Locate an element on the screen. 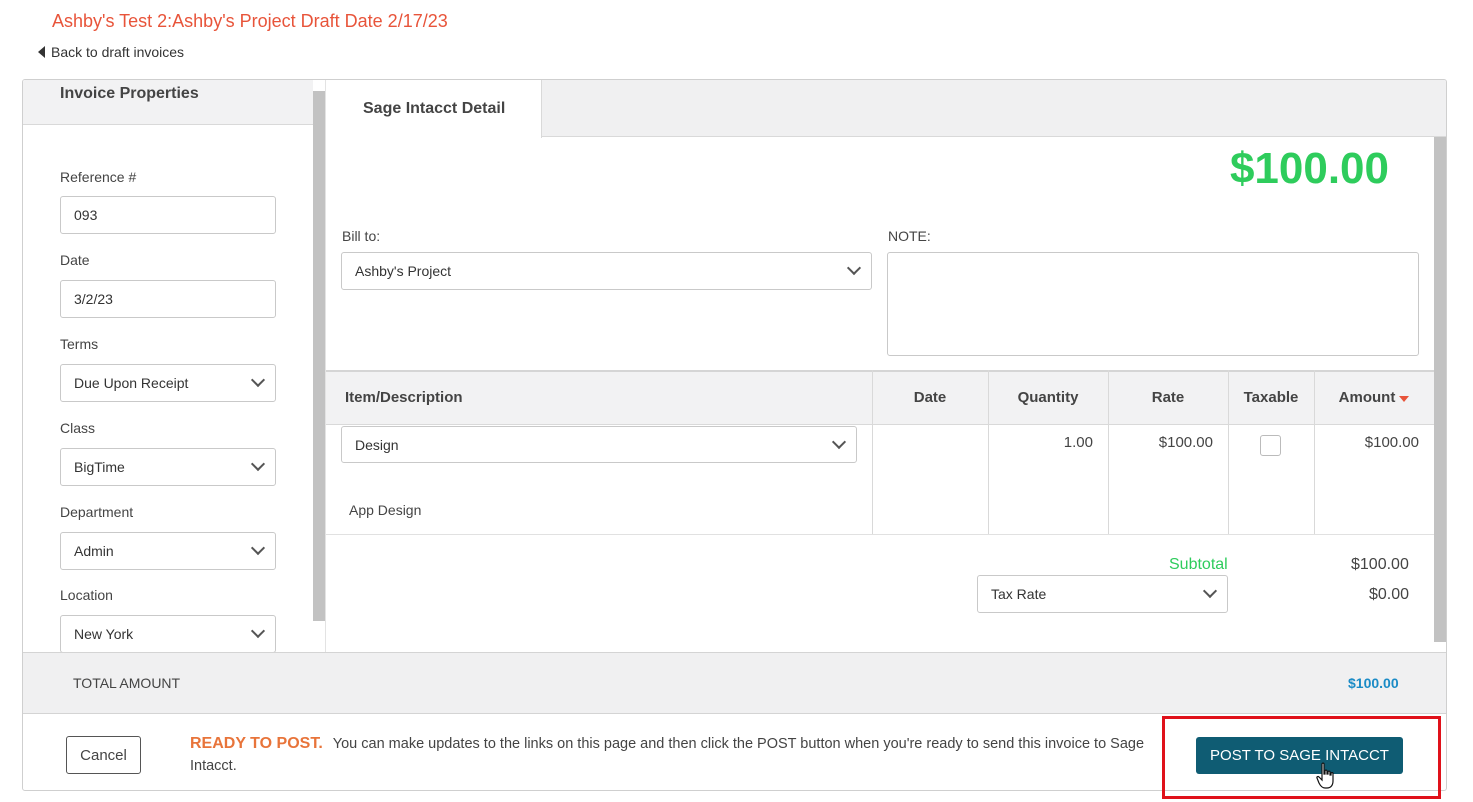 This screenshot has width=1473, height=802. row-divider is located at coordinates (880, 534).